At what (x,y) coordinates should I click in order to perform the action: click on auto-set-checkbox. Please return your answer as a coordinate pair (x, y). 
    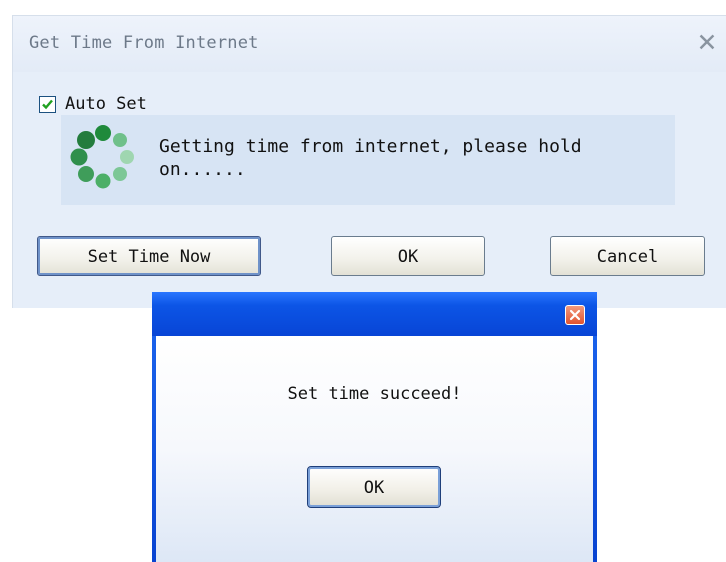
    Looking at the image, I should click on (47, 104).